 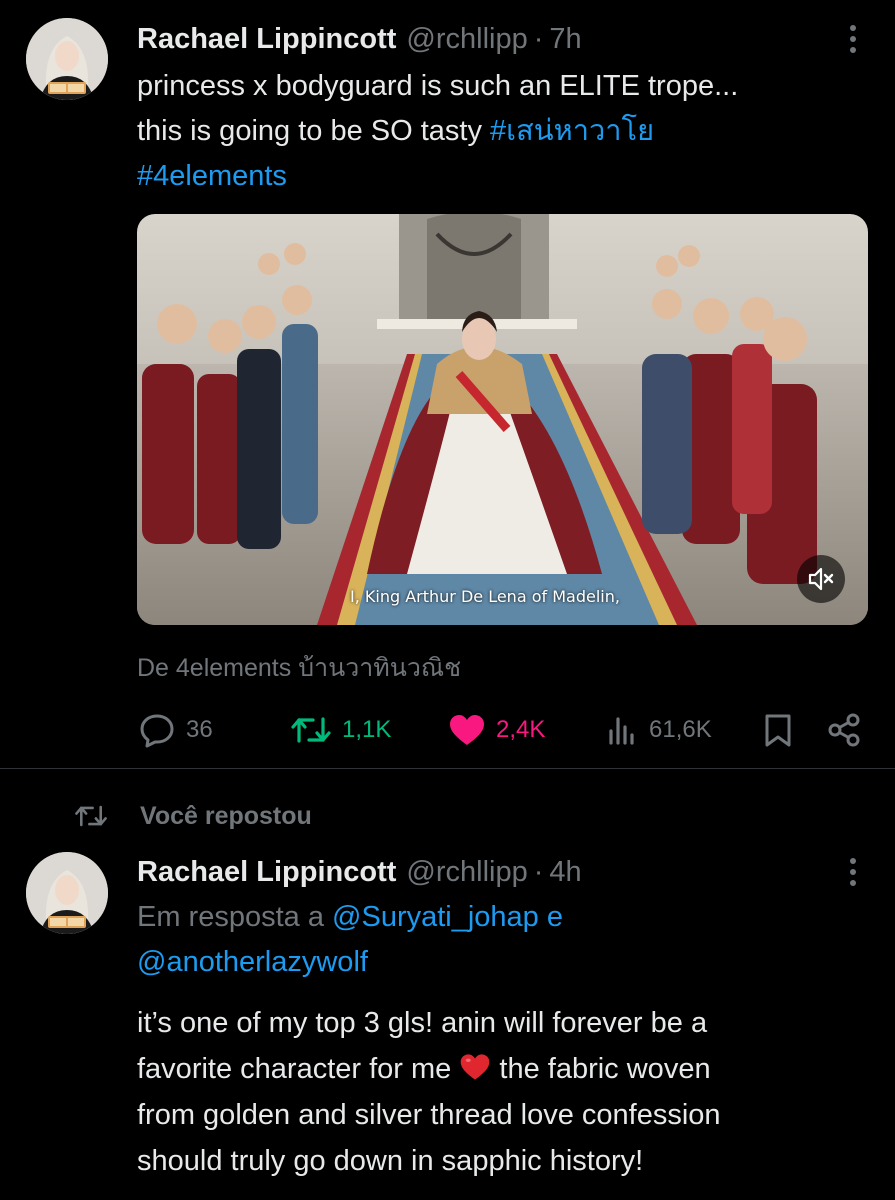 I want to click on reply-context-line: @anotherlazywolf, so click(x=501, y=962).